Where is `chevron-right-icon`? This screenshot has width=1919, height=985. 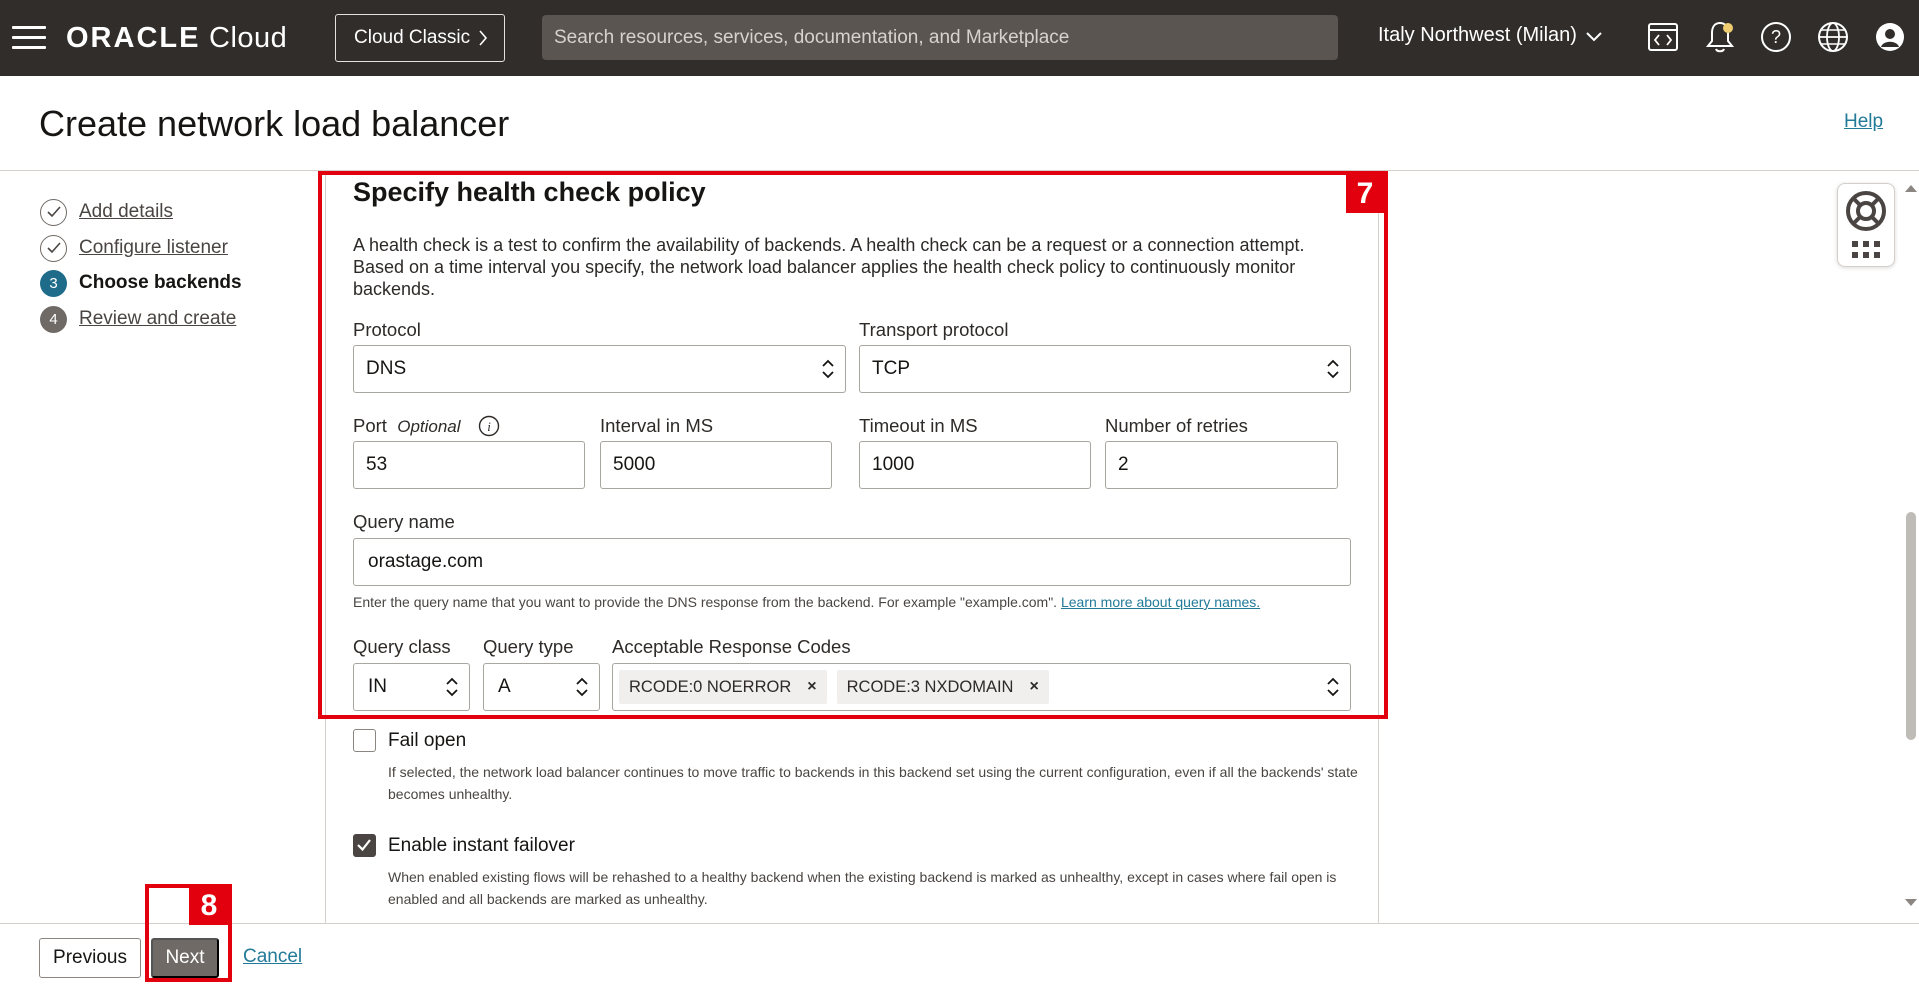 chevron-right-icon is located at coordinates (483, 38).